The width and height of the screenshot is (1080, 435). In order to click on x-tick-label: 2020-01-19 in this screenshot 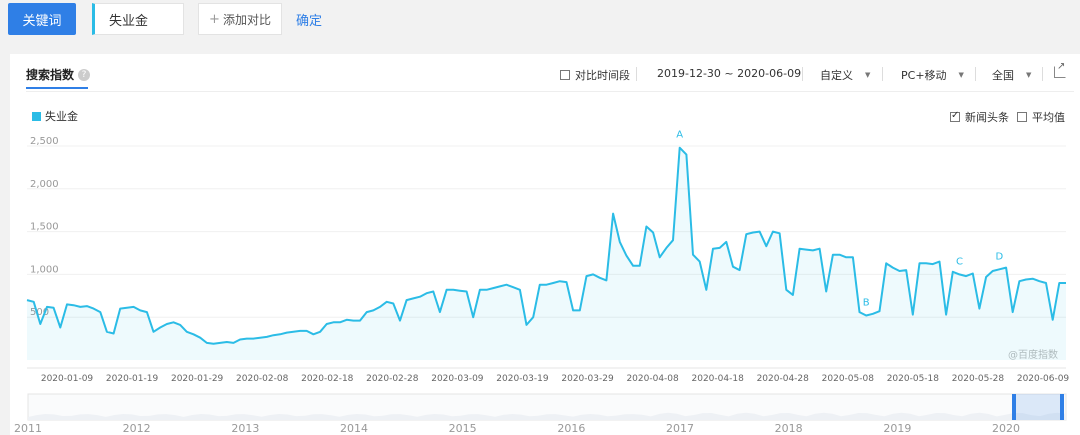, I will do `click(132, 379)`.